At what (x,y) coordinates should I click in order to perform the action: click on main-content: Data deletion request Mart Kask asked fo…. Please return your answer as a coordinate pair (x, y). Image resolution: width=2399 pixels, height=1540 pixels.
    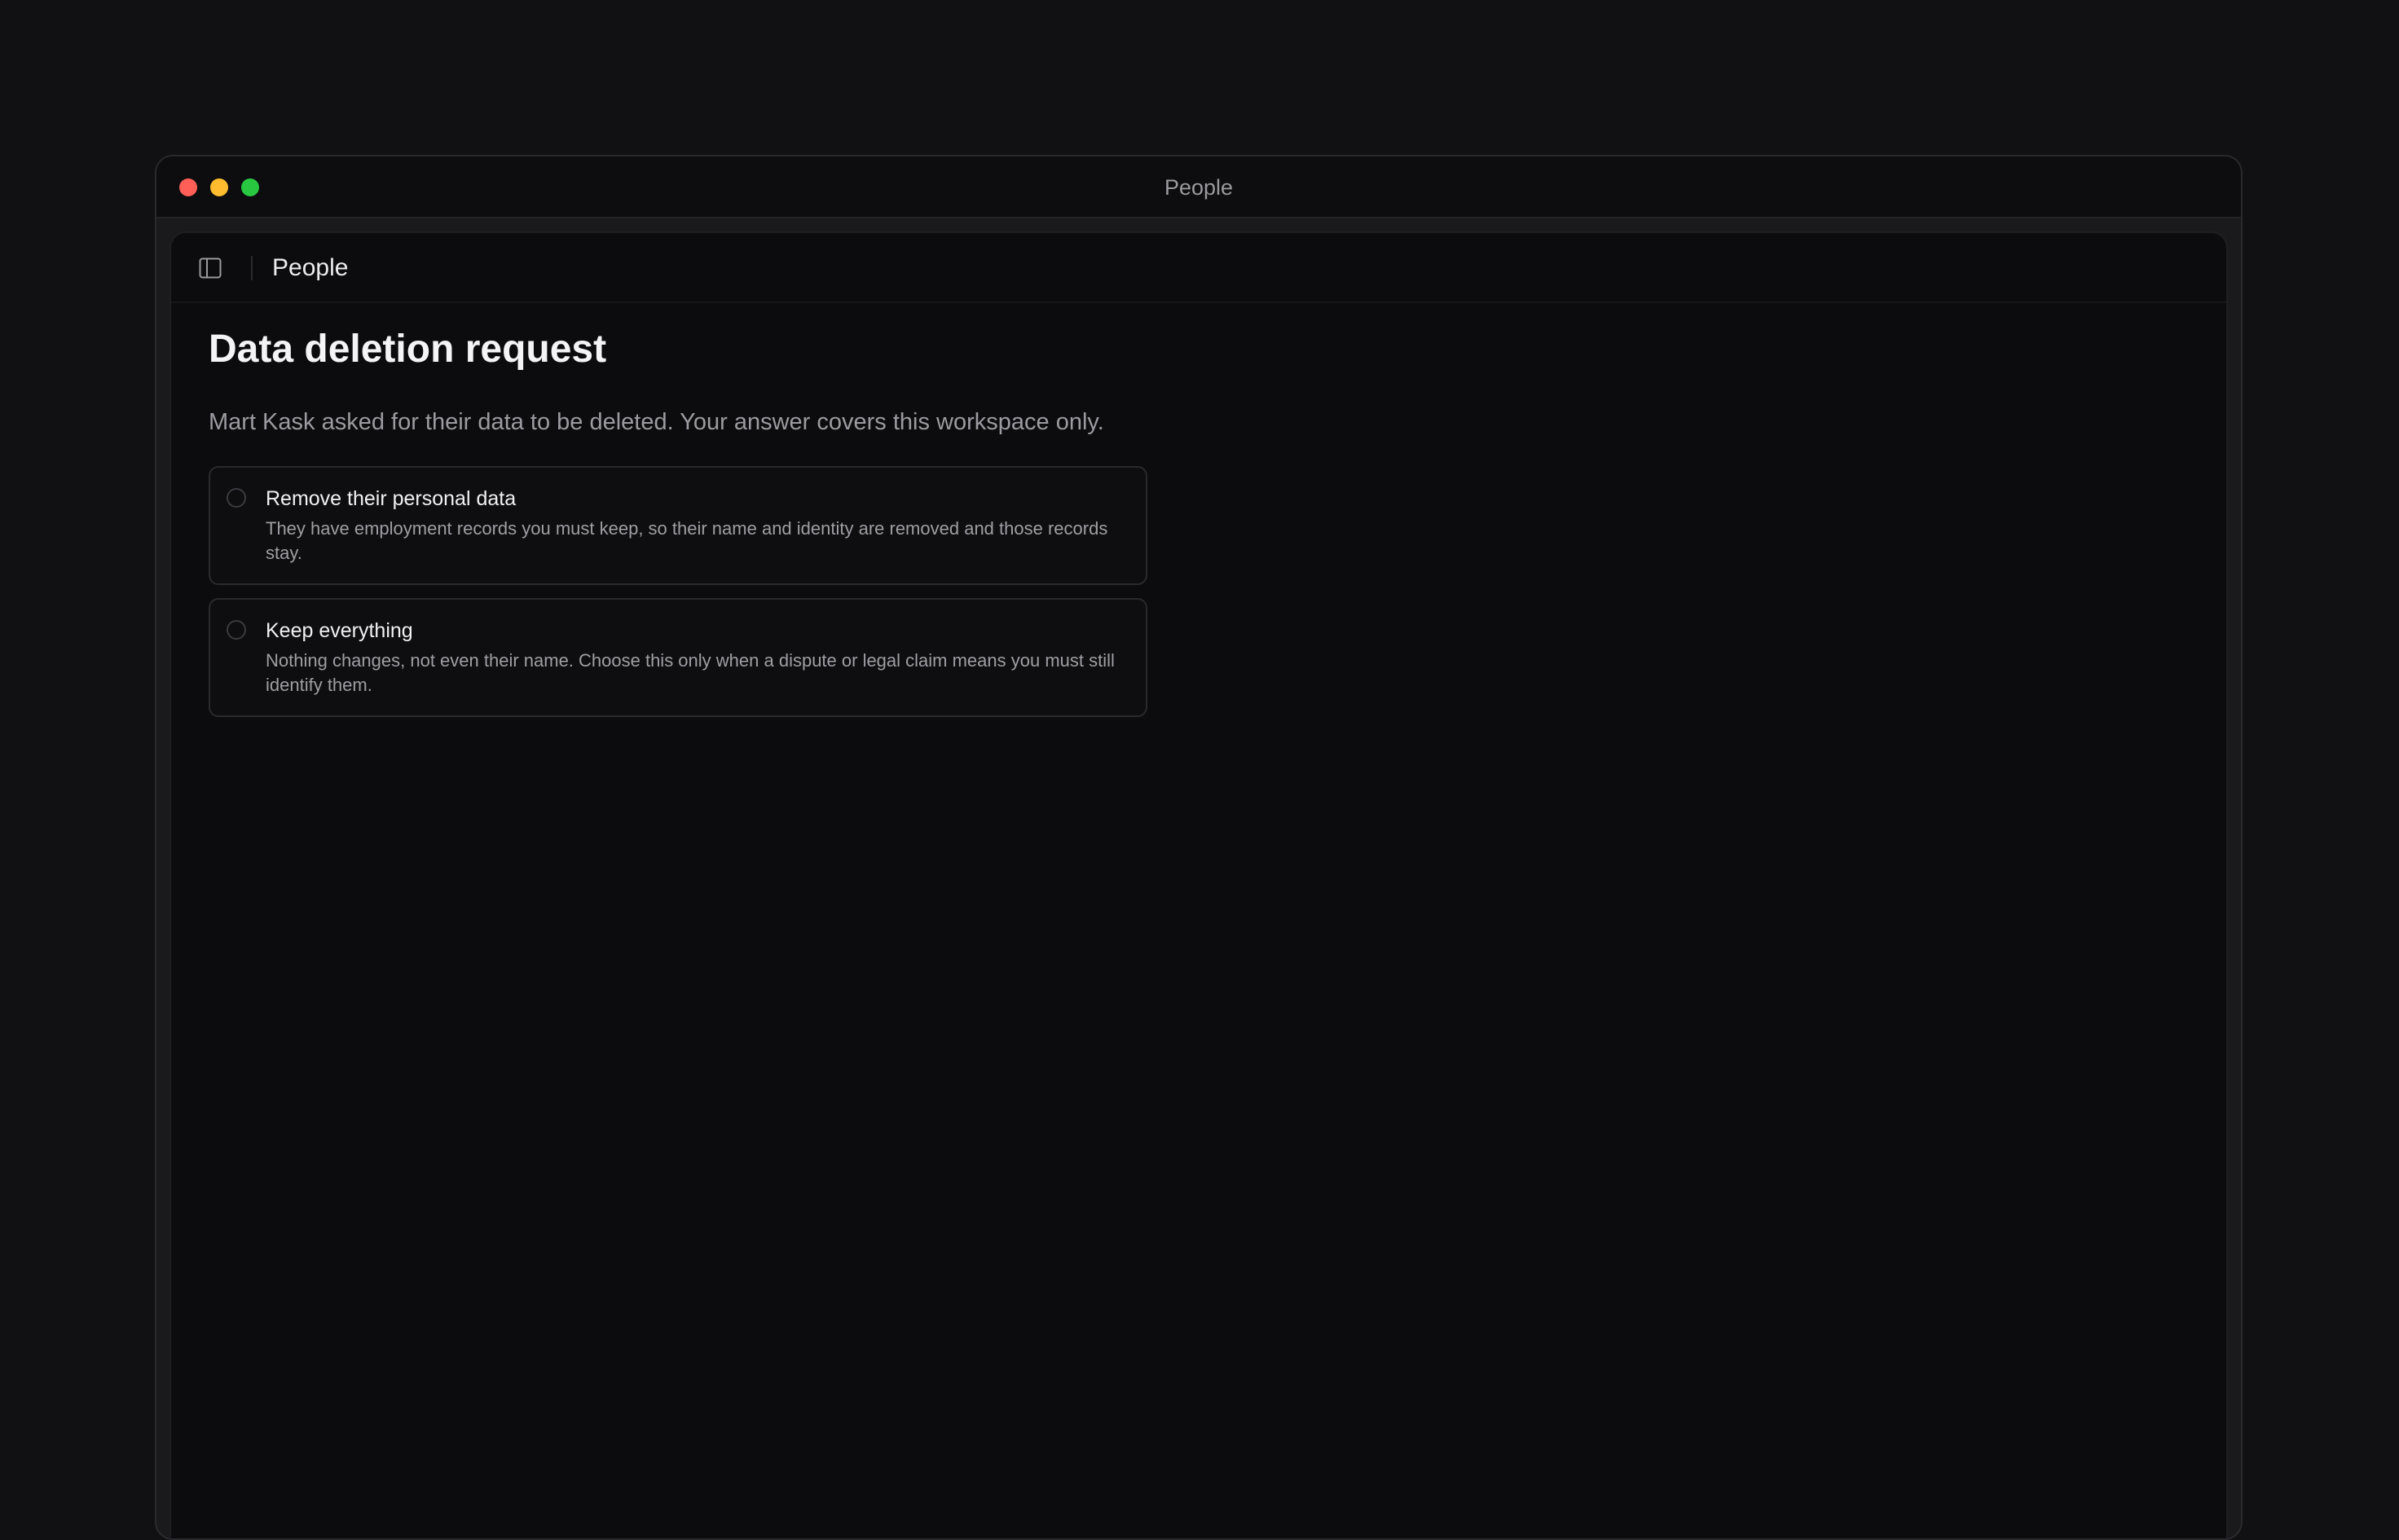
    Looking at the image, I should click on (681, 527).